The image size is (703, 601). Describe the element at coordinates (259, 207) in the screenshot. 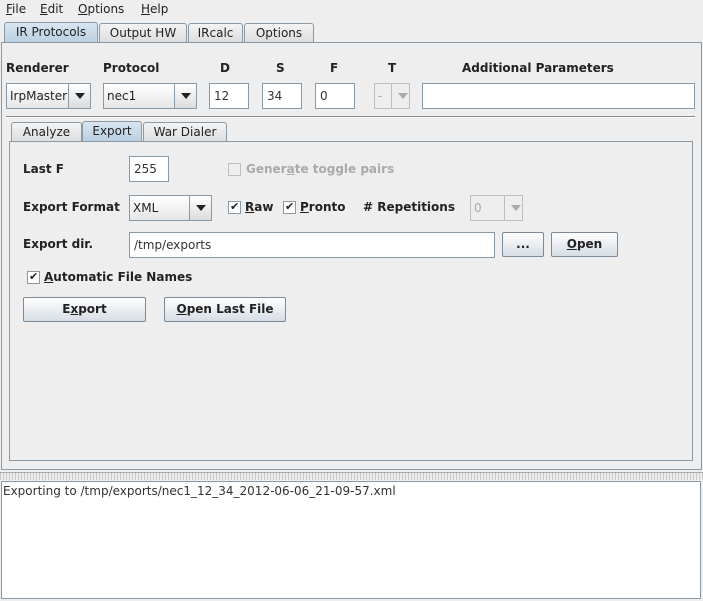

I see `raw-label: Raw` at that location.